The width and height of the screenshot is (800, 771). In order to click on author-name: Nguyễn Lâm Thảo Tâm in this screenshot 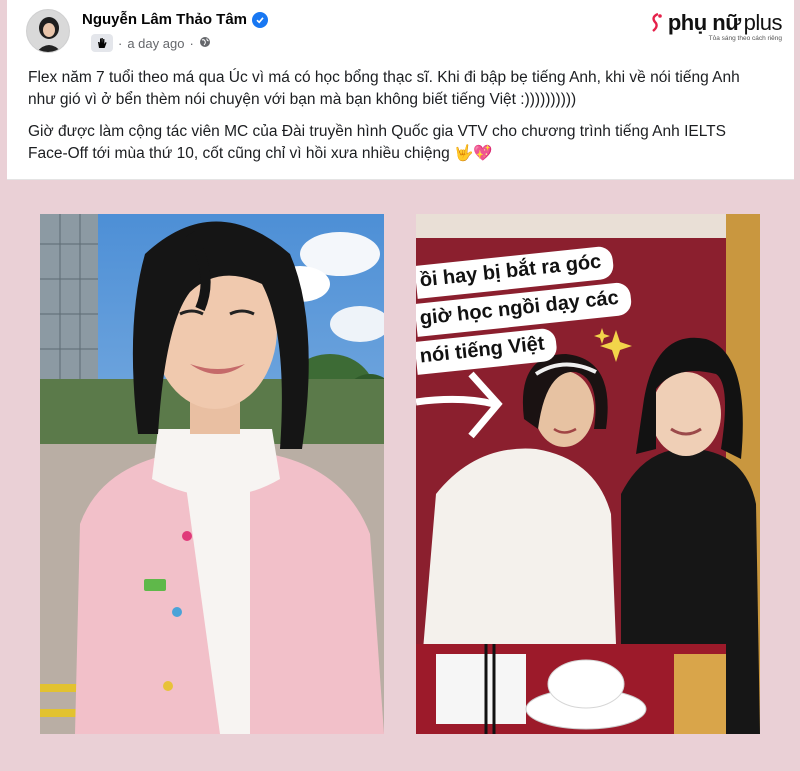, I will do `click(164, 19)`.